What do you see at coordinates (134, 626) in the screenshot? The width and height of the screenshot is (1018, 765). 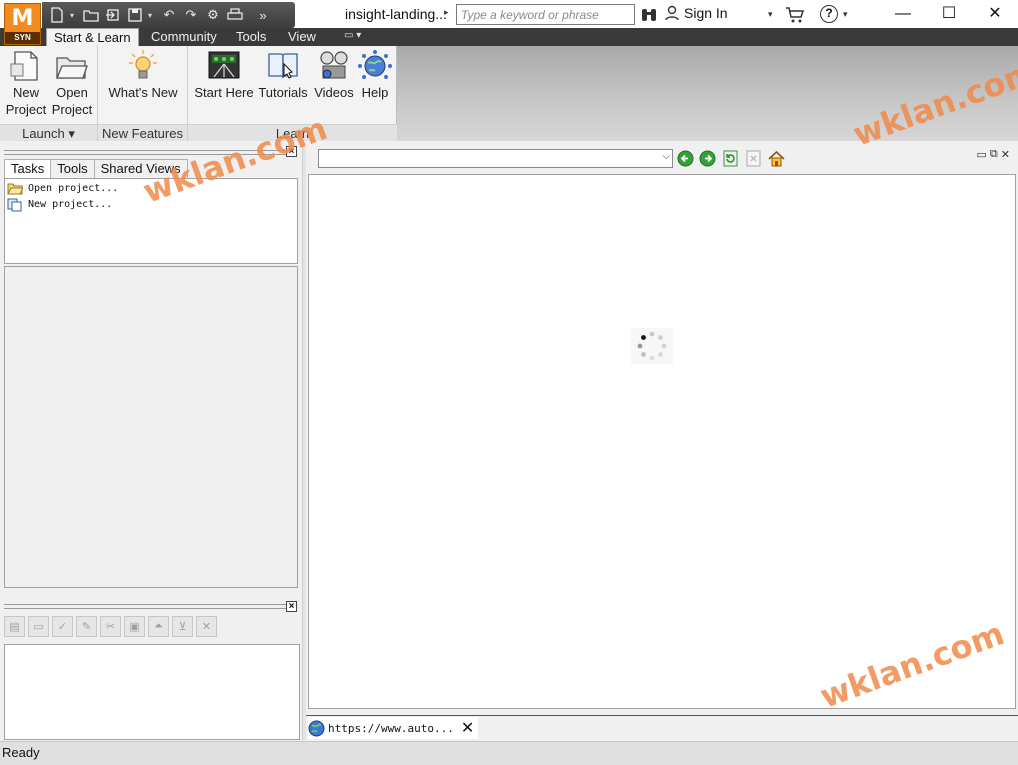 I see `properties-icon: ▣` at bounding box center [134, 626].